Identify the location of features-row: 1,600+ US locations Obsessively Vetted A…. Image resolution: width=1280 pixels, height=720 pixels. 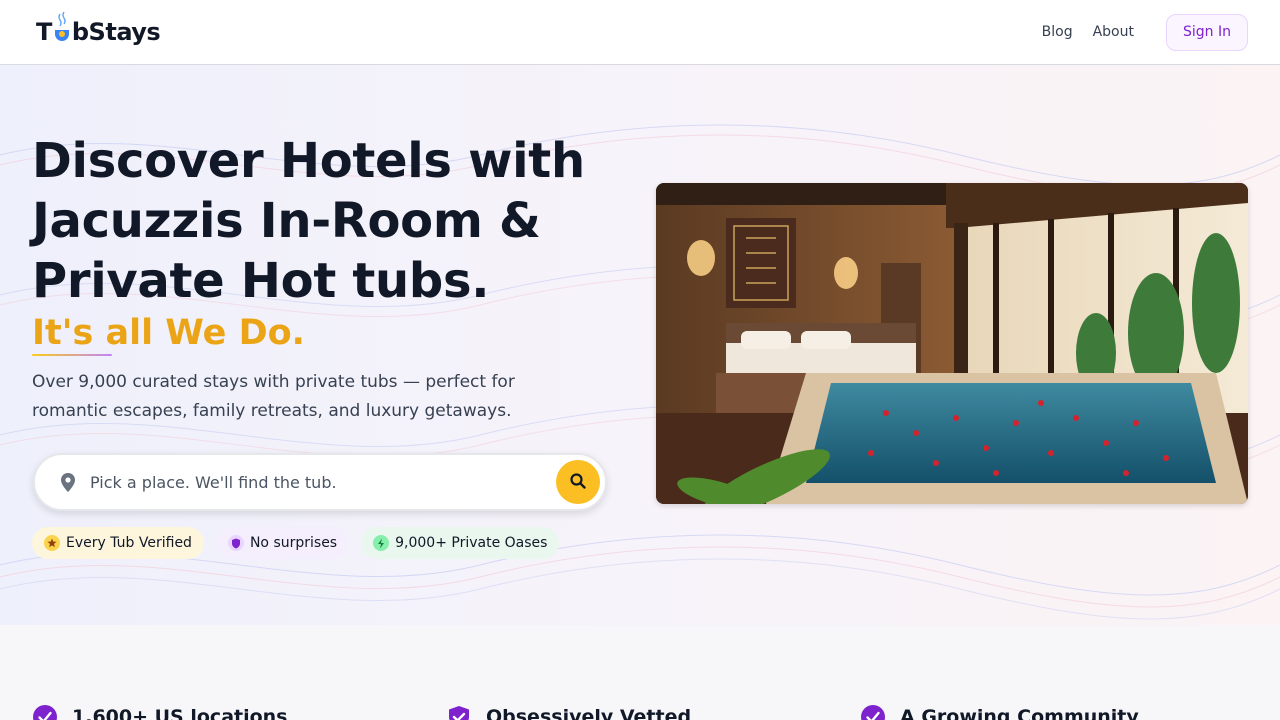
(640, 672).